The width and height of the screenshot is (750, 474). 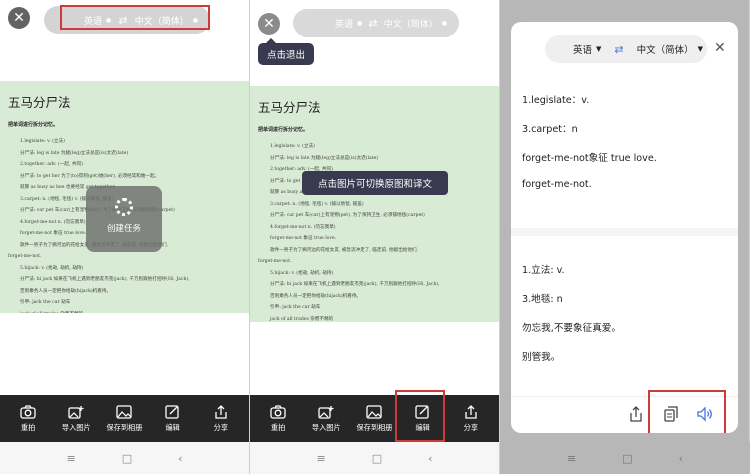 I want to click on language-bar: 英语 ● ⇄ 中文（简体） ●, so click(x=376, y=23).